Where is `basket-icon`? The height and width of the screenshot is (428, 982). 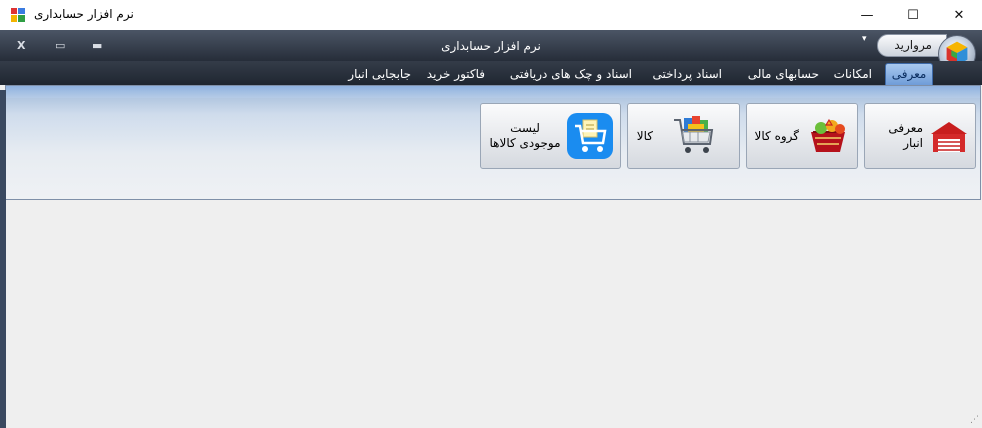
basket-icon is located at coordinates (828, 135).